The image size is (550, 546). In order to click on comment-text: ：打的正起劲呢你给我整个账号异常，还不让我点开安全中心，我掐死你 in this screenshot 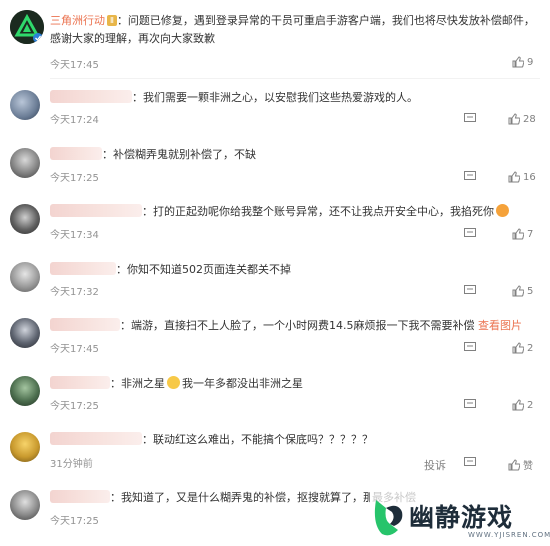, I will do `click(293, 212)`.